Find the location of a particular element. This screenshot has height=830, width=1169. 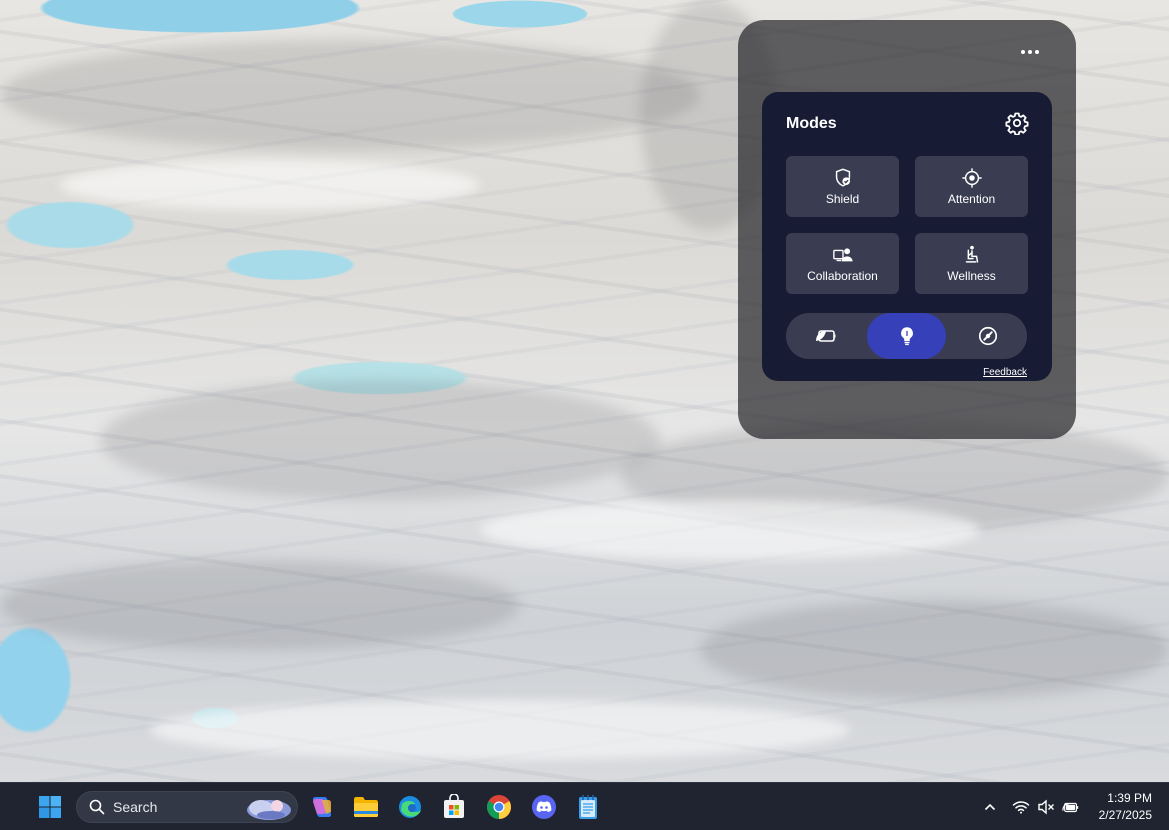

clock-date: 2/27/2025 is located at coordinates (1125, 815).